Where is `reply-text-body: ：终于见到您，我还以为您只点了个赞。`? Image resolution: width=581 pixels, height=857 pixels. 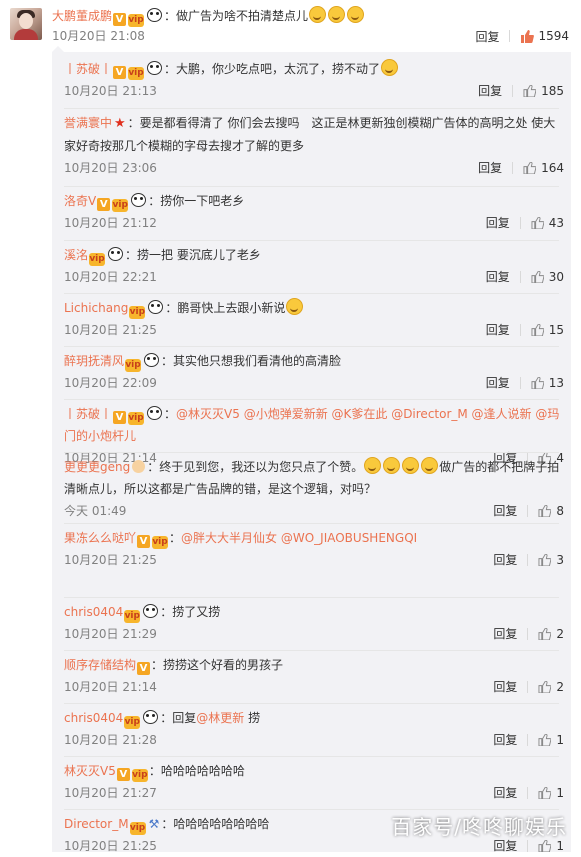 reply-text-body: ：终于见到您，我还以为您只点了个赞。 is located at coordinates (255, 467).